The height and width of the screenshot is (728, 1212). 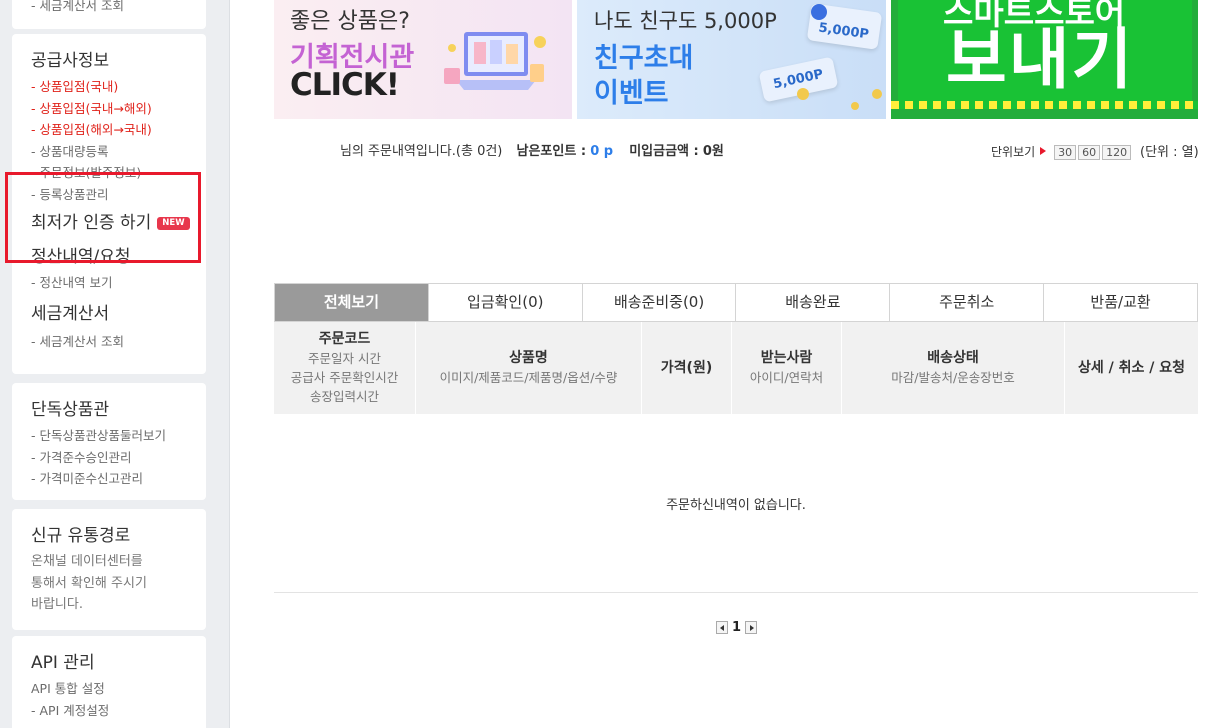 What do you see at coordinates (118, 711) in the screenshot?
I see `sidebar-link-api-account: - API 계정설정` at bounding box center [118, 711].